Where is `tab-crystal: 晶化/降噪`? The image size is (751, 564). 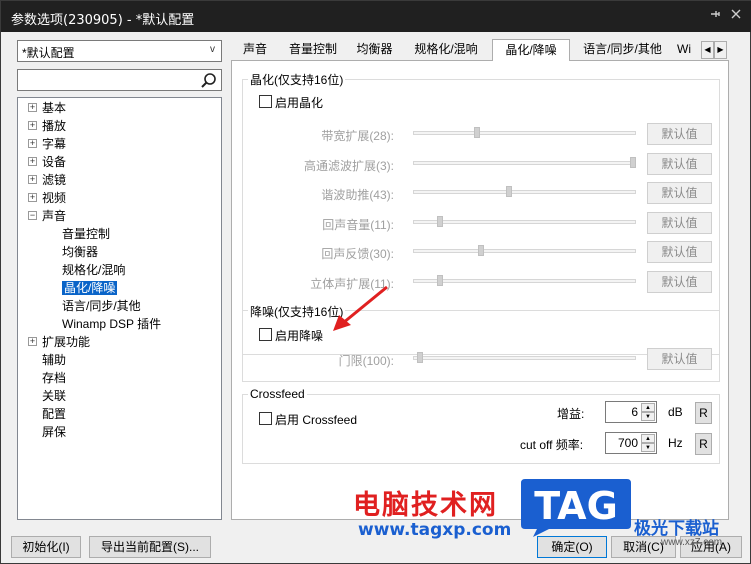
tab-crystal: 晶化/降噪 is located at coordinates (531, 50).